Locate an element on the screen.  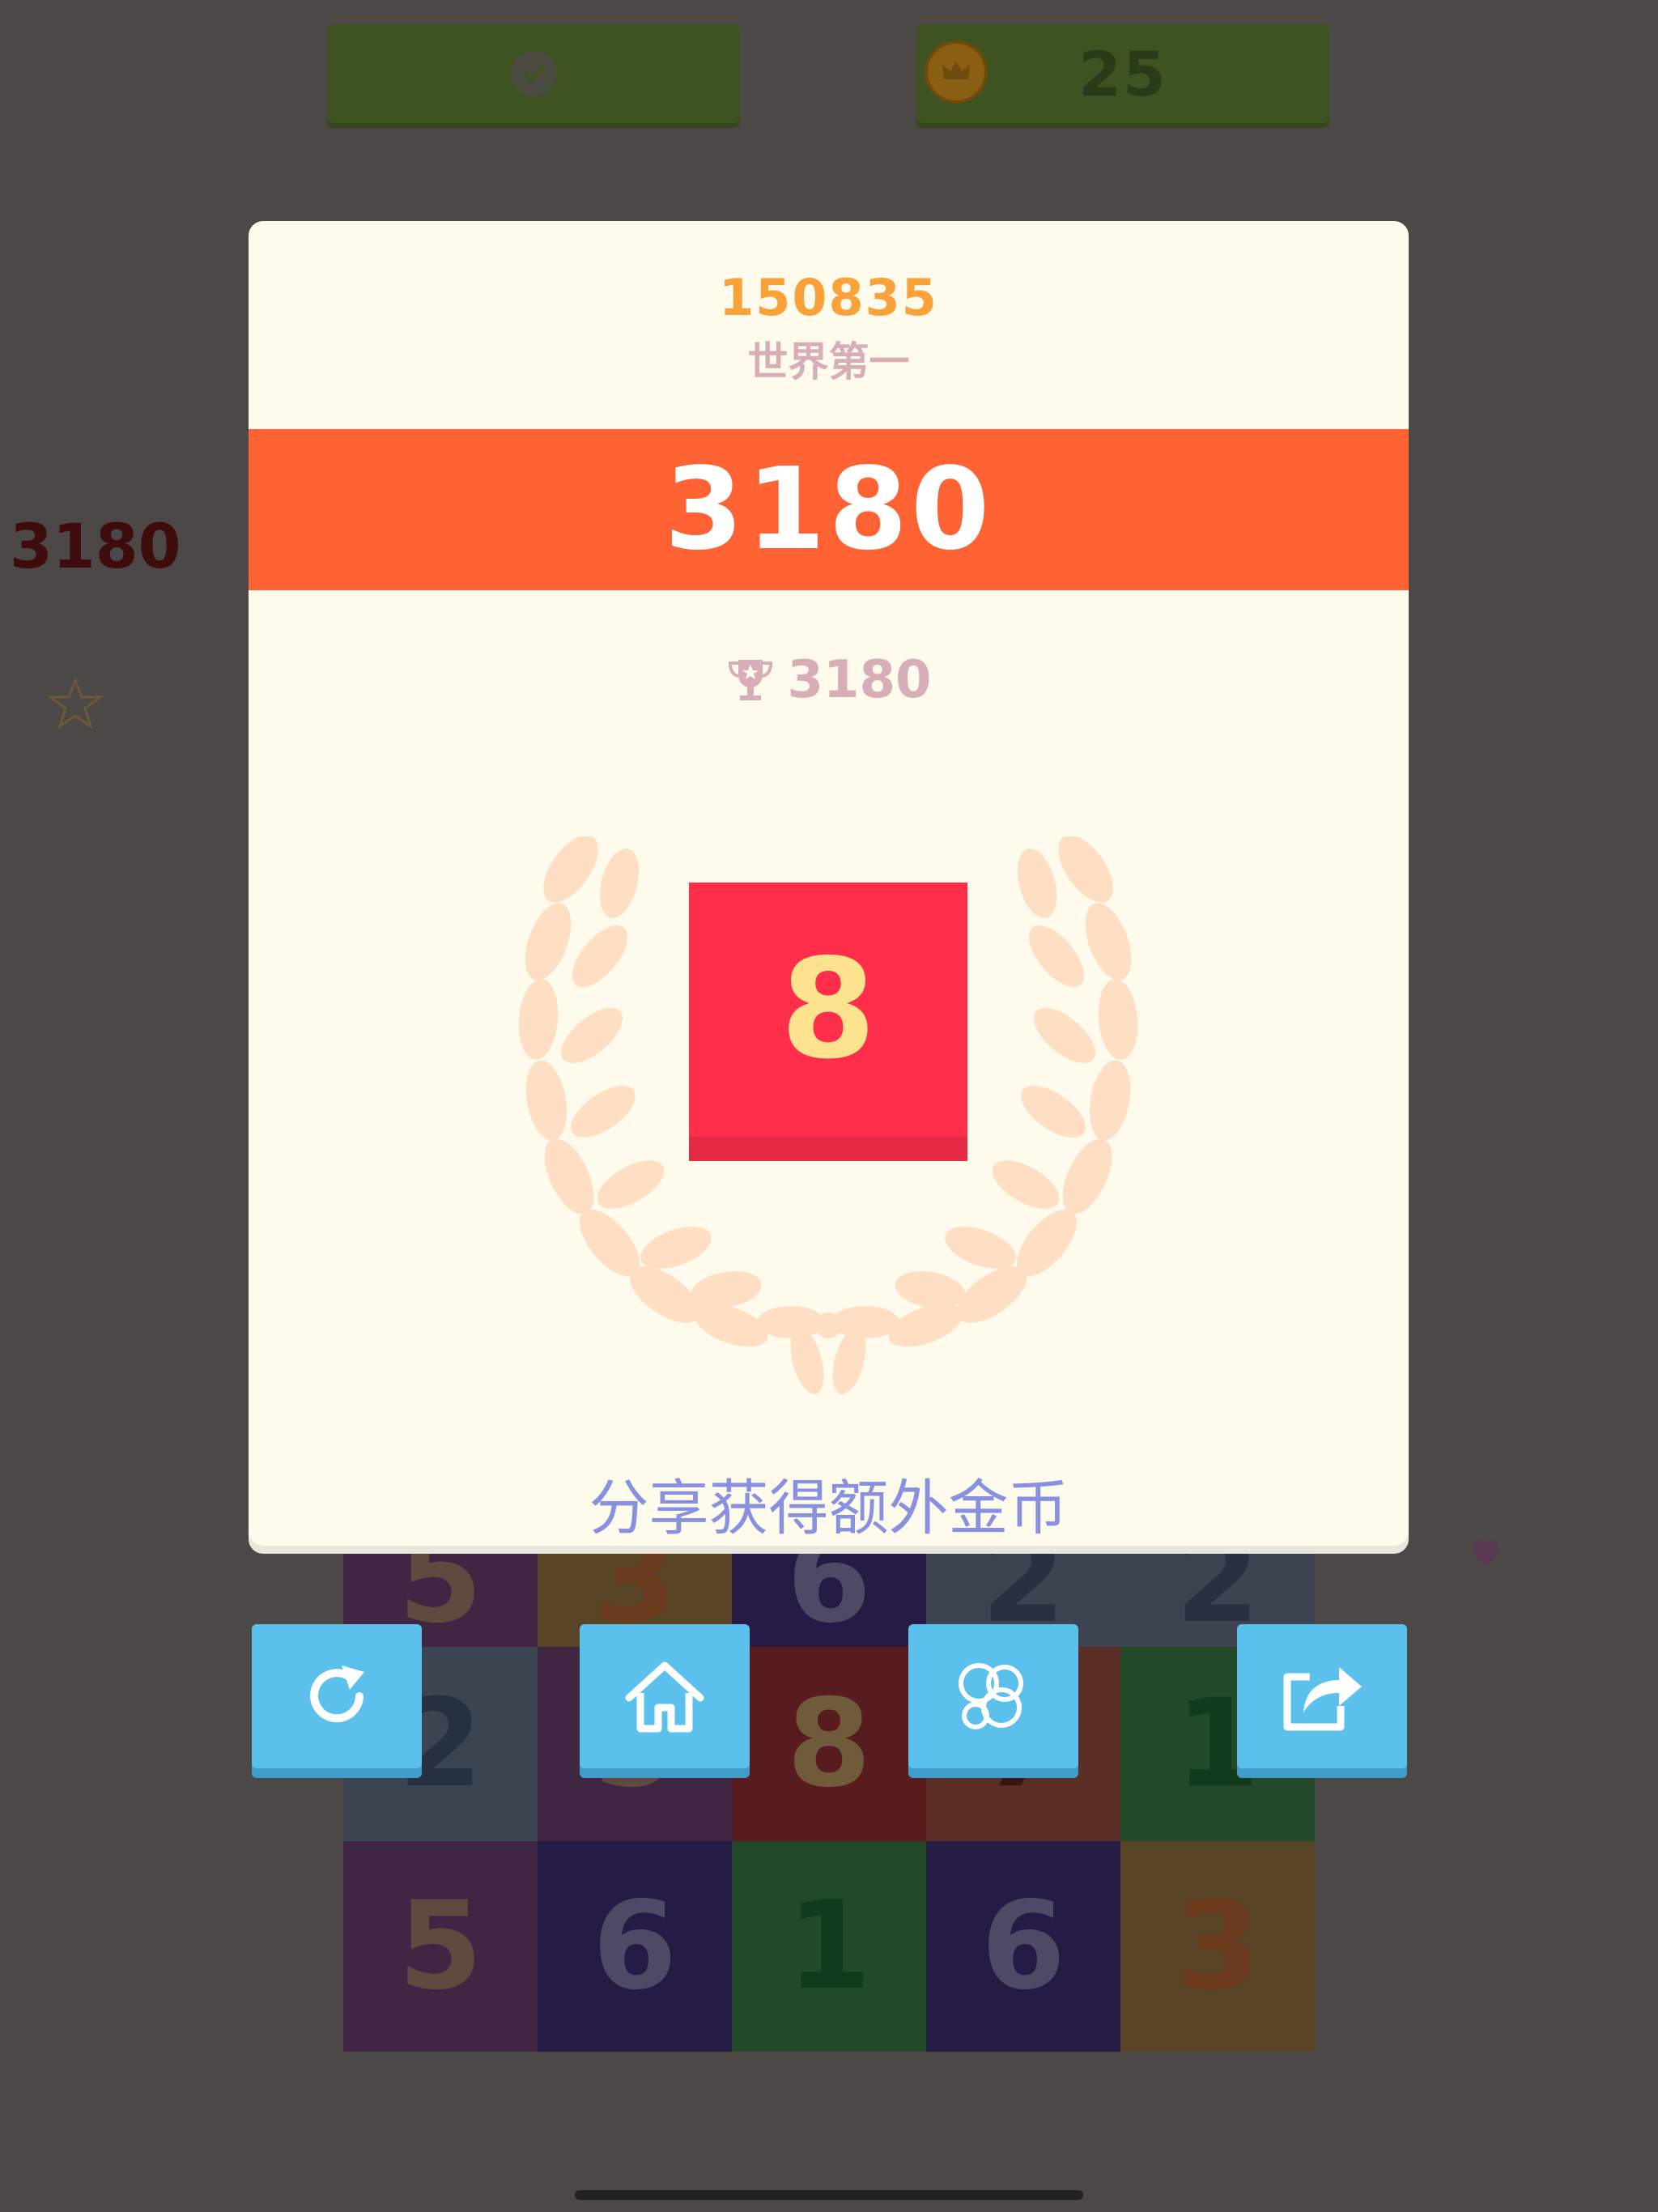
board-tile: 3 is located at coordinates (1217, 1947).